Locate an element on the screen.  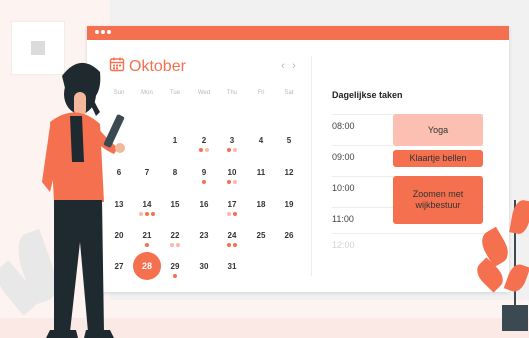
time-label: 10:00 is located at coordinates (343, 188).